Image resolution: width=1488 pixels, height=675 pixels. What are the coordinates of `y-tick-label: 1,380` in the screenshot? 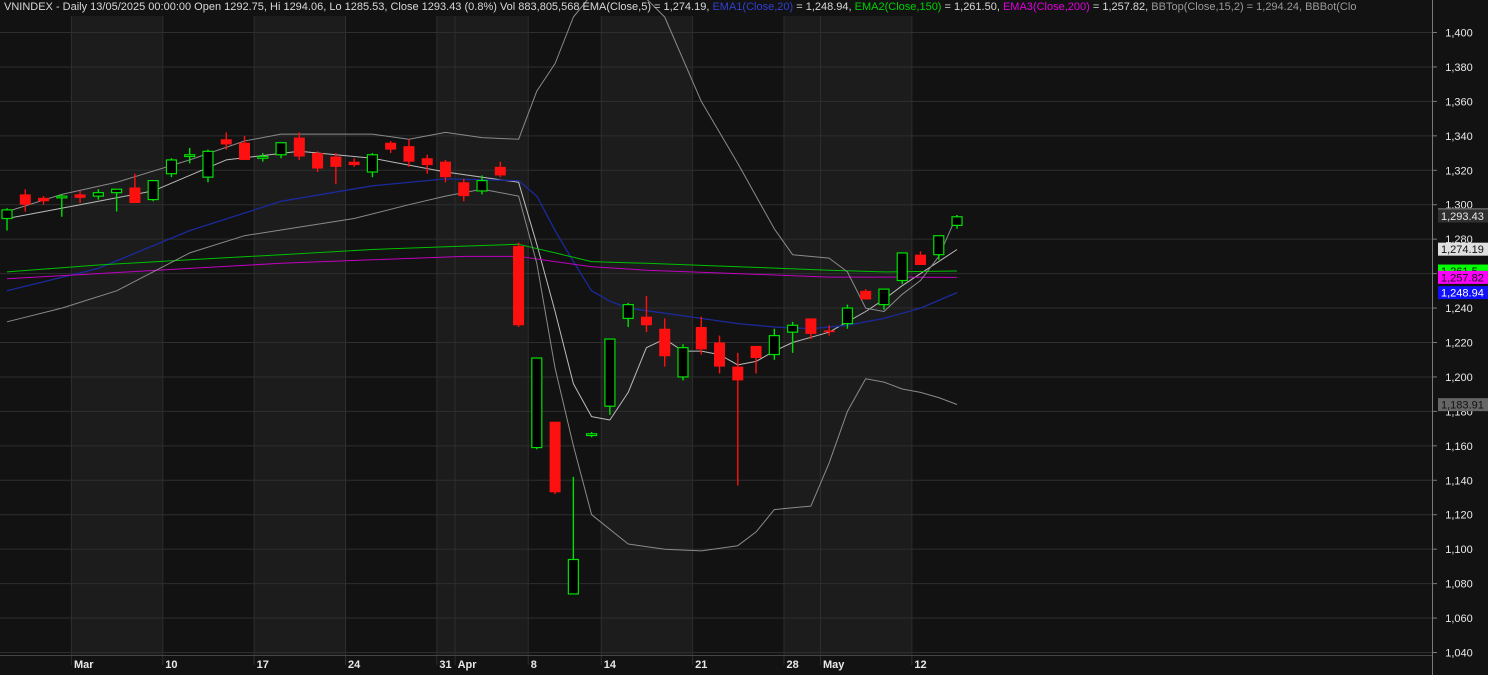 It's located at (1459, 68).